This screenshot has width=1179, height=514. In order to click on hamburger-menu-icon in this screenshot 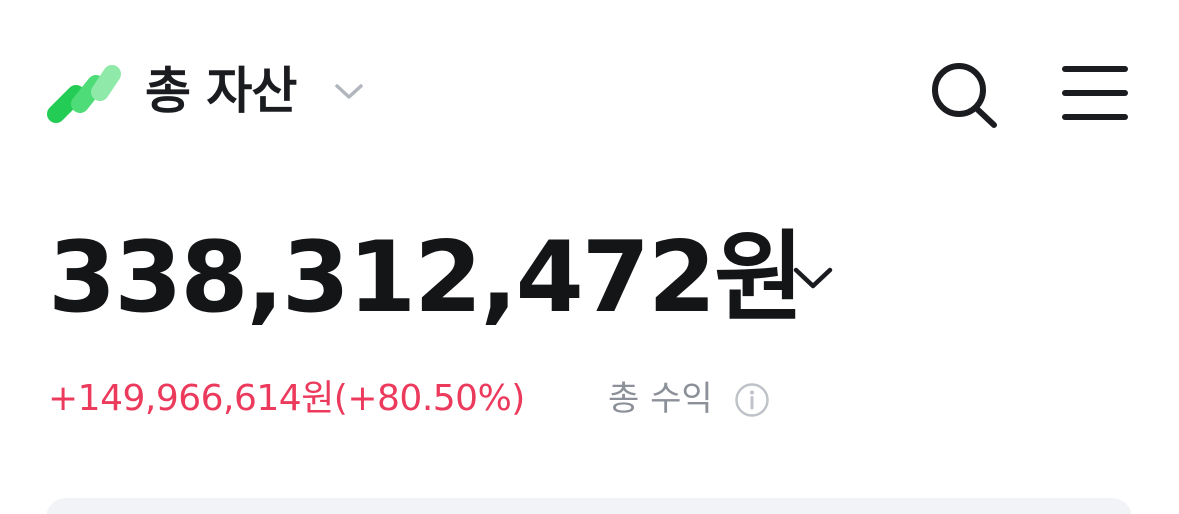, I will do `click(1095, 93)`.